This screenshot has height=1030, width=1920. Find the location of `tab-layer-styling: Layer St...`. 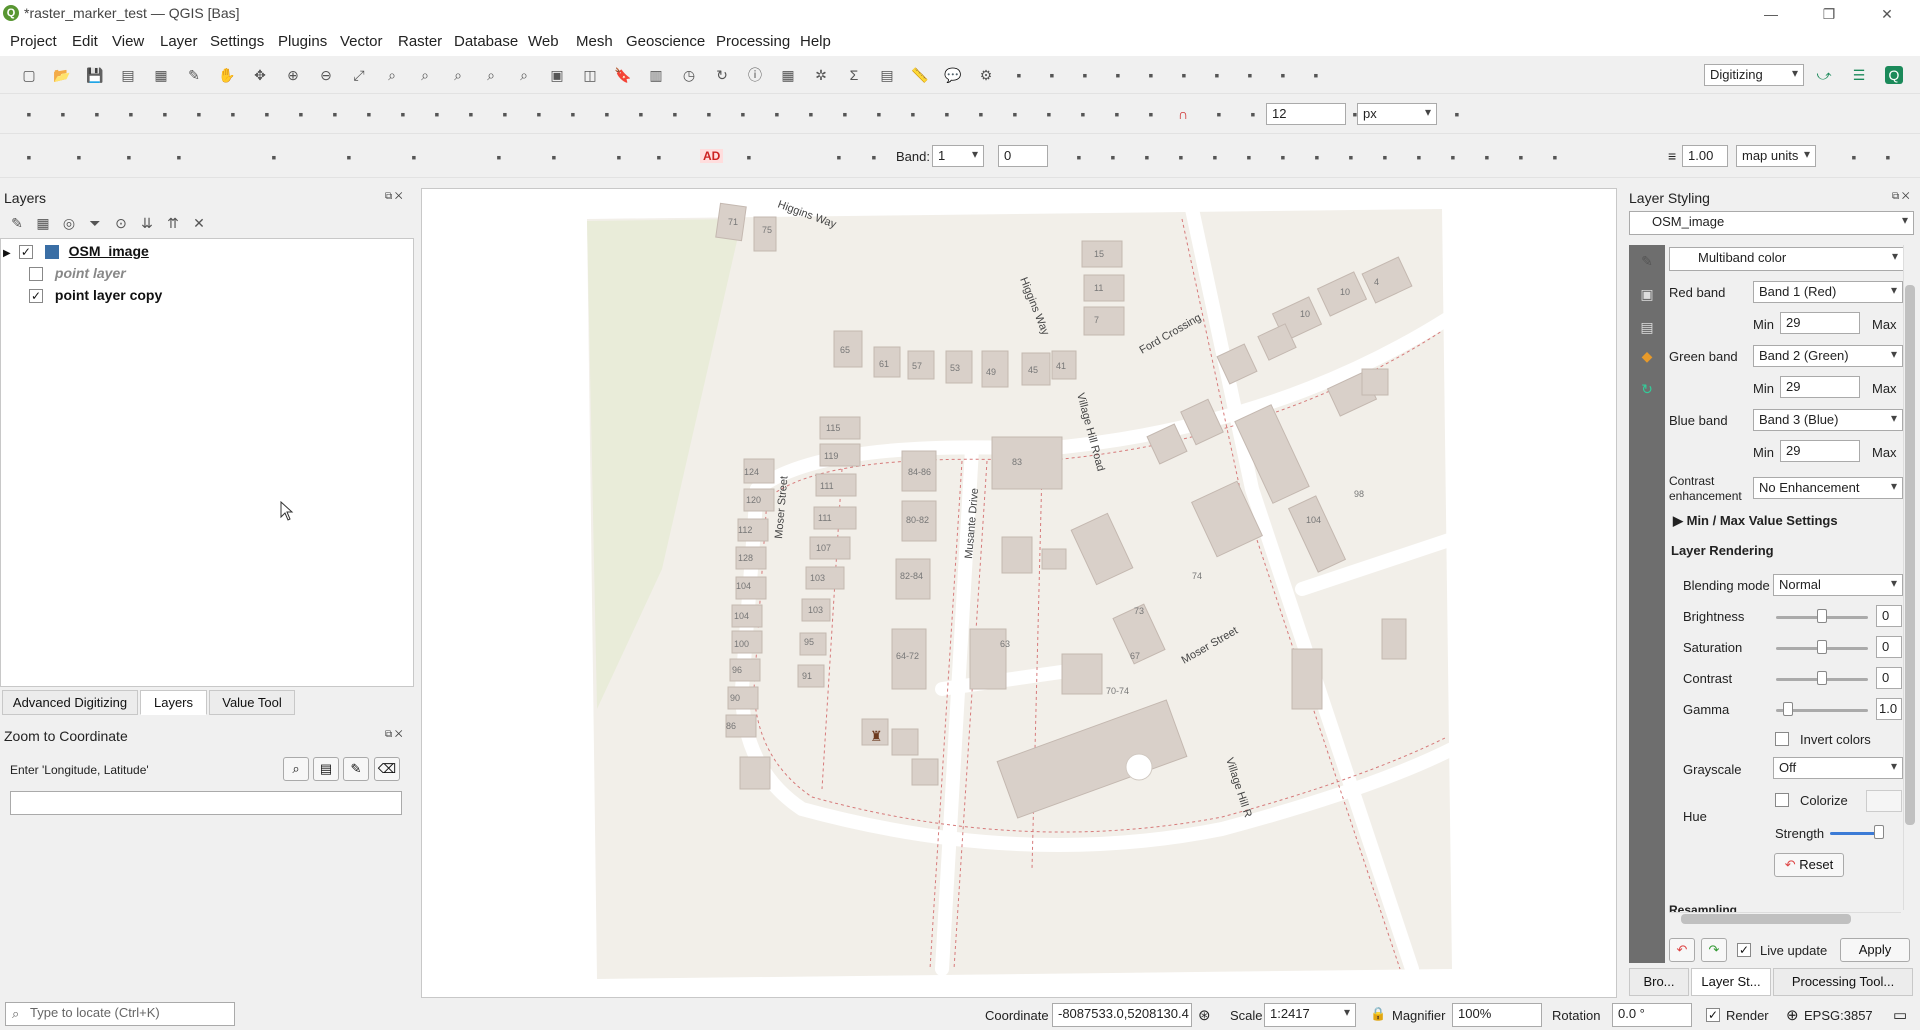

tab-layer-styling: Layer St... is located at coordinates (1731, 982).